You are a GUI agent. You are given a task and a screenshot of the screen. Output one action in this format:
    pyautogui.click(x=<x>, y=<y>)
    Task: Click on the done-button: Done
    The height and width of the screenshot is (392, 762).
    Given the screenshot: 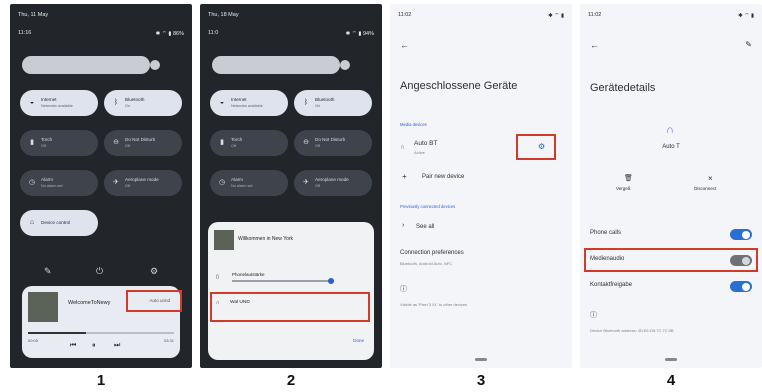 What is the action you would take?
    pyautogui.click(x=358, y=340)
    